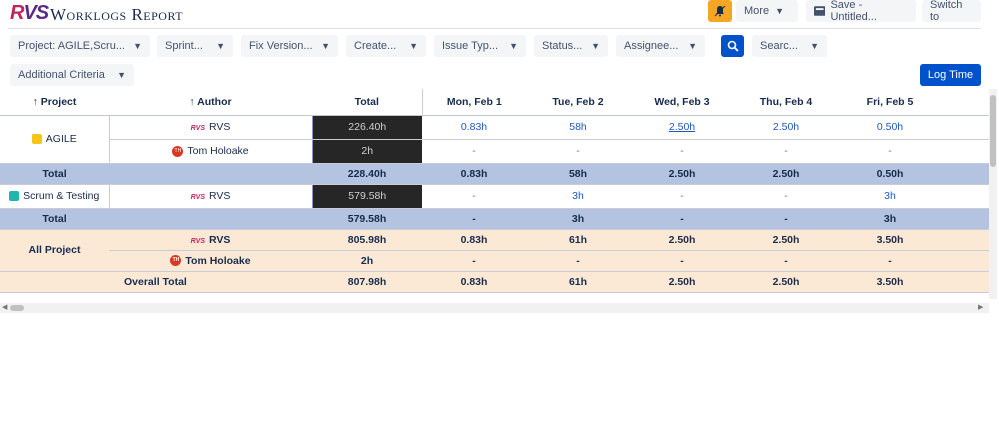 The width and height of the screenshot is (999, 428). I want to click on total-cell: 2h, so click(367, 151).